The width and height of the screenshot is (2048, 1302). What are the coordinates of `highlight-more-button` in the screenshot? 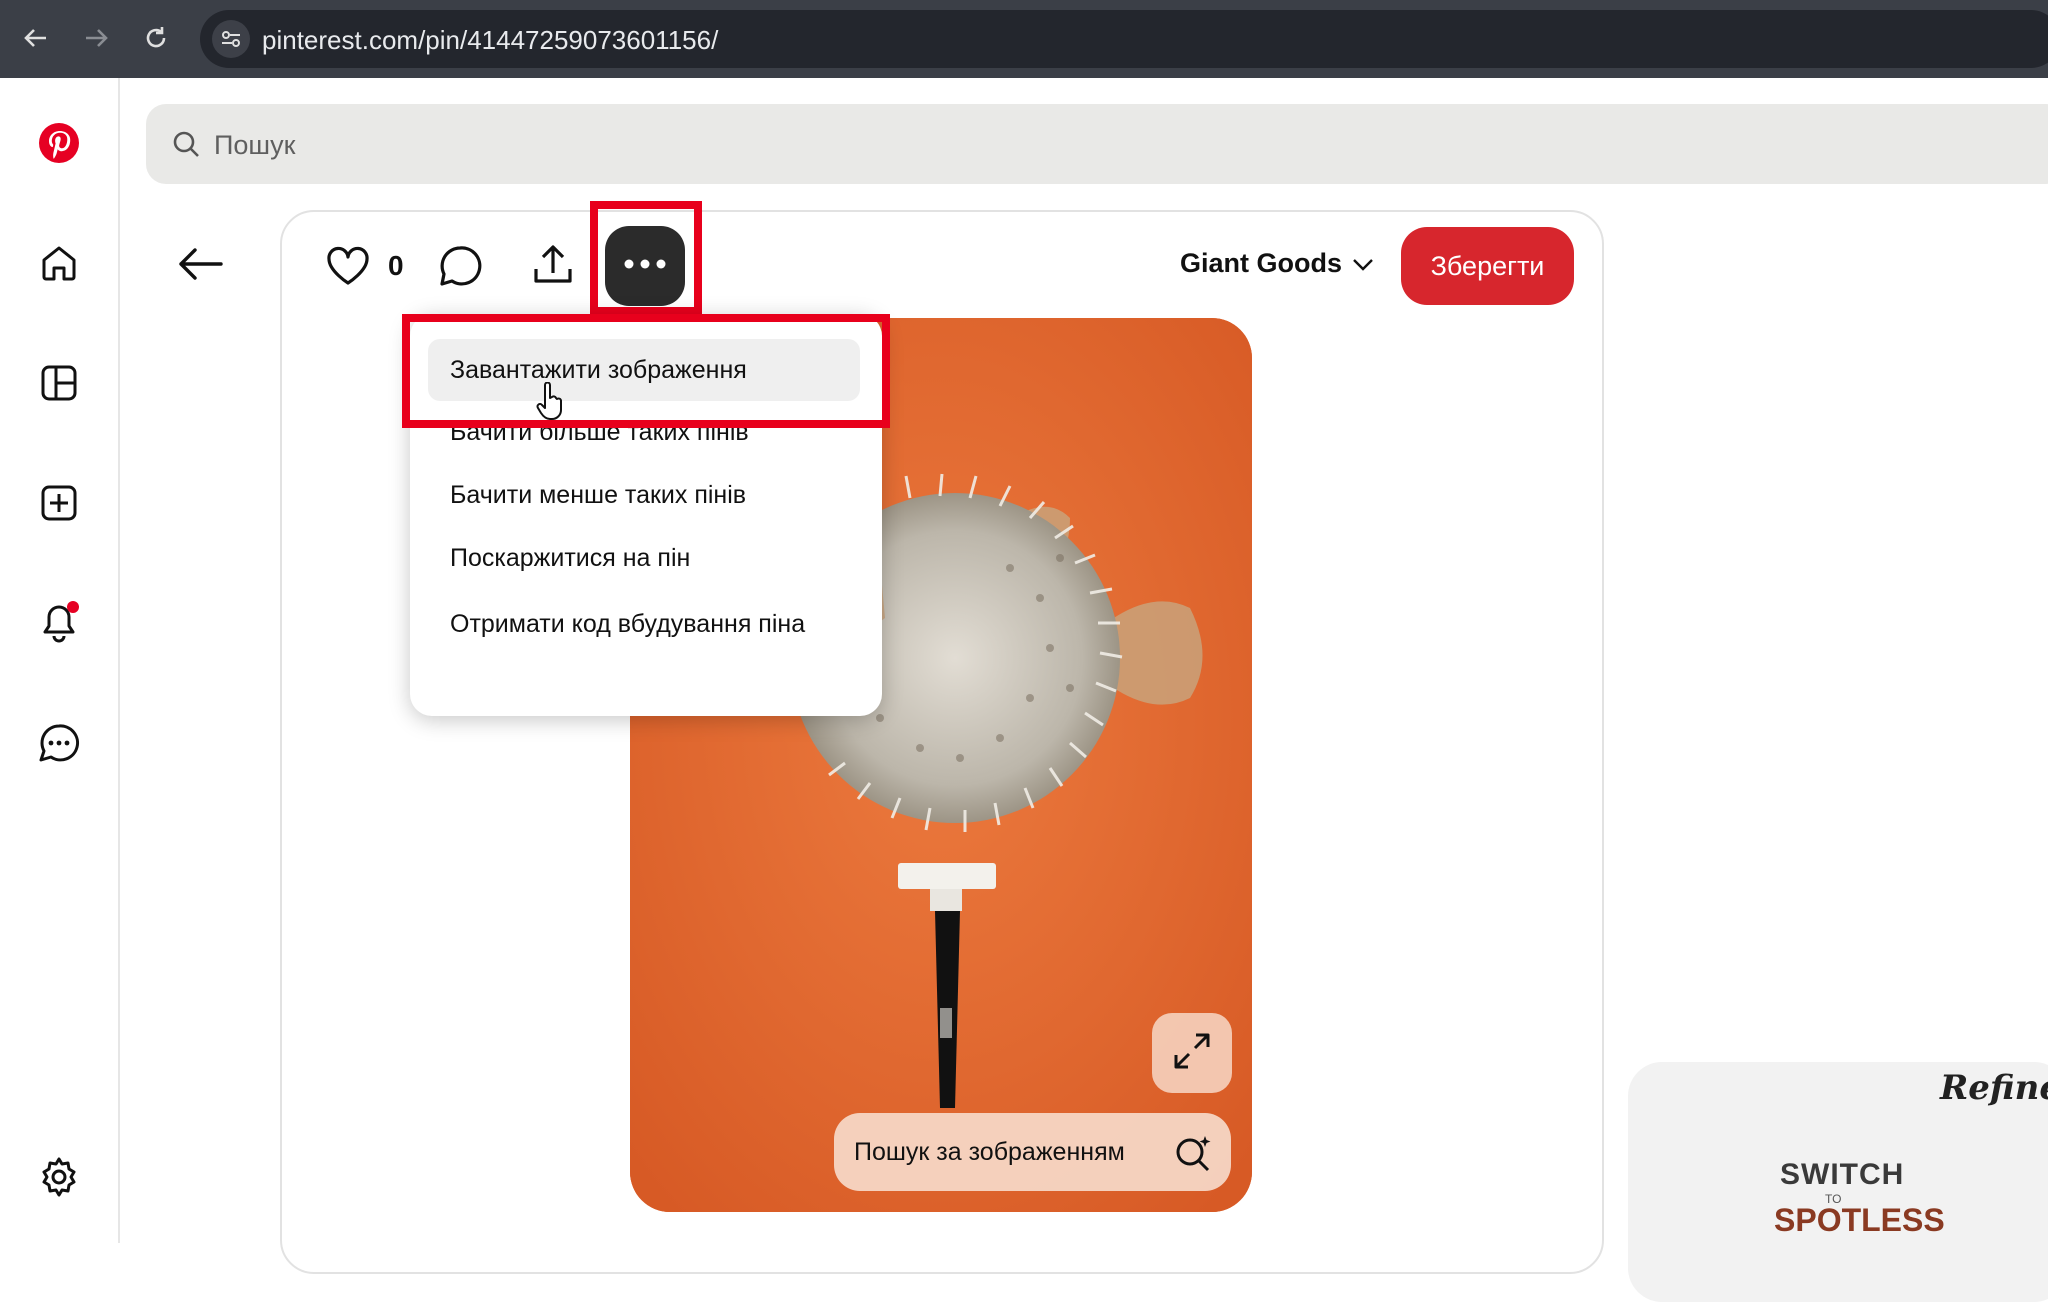 It's located at (646, 258).